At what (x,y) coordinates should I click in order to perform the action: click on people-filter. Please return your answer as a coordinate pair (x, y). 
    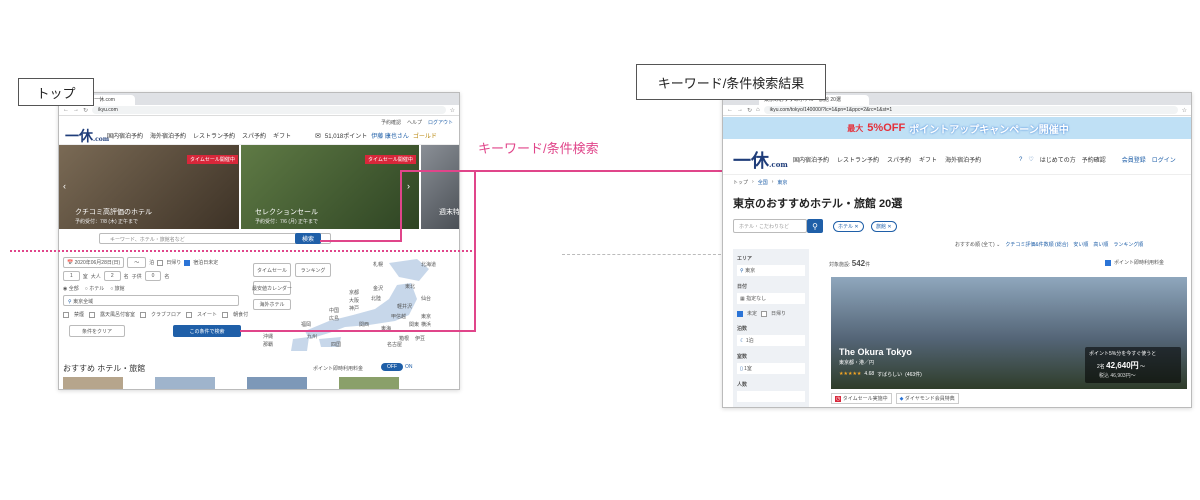
    Looking at the image, I should click on (771, 396).